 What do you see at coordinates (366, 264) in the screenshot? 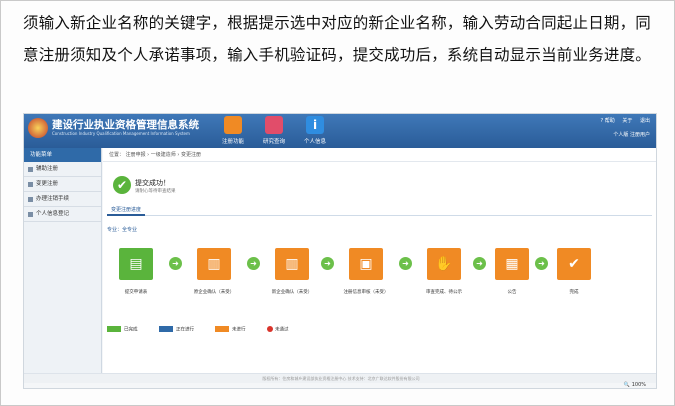
I see `monitor-icon: ▣` at bounding box center [366, 264].